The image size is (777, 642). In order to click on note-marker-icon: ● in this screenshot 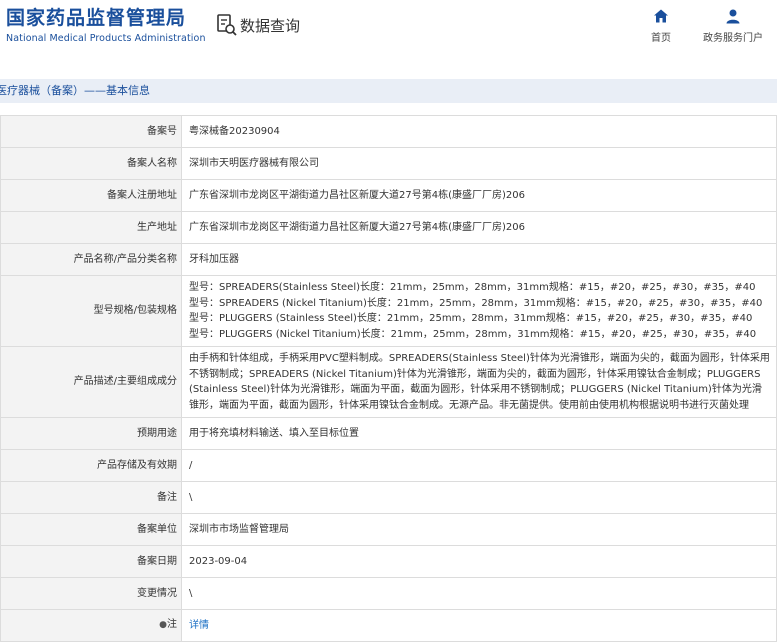, I will do `click(163, 625)`.